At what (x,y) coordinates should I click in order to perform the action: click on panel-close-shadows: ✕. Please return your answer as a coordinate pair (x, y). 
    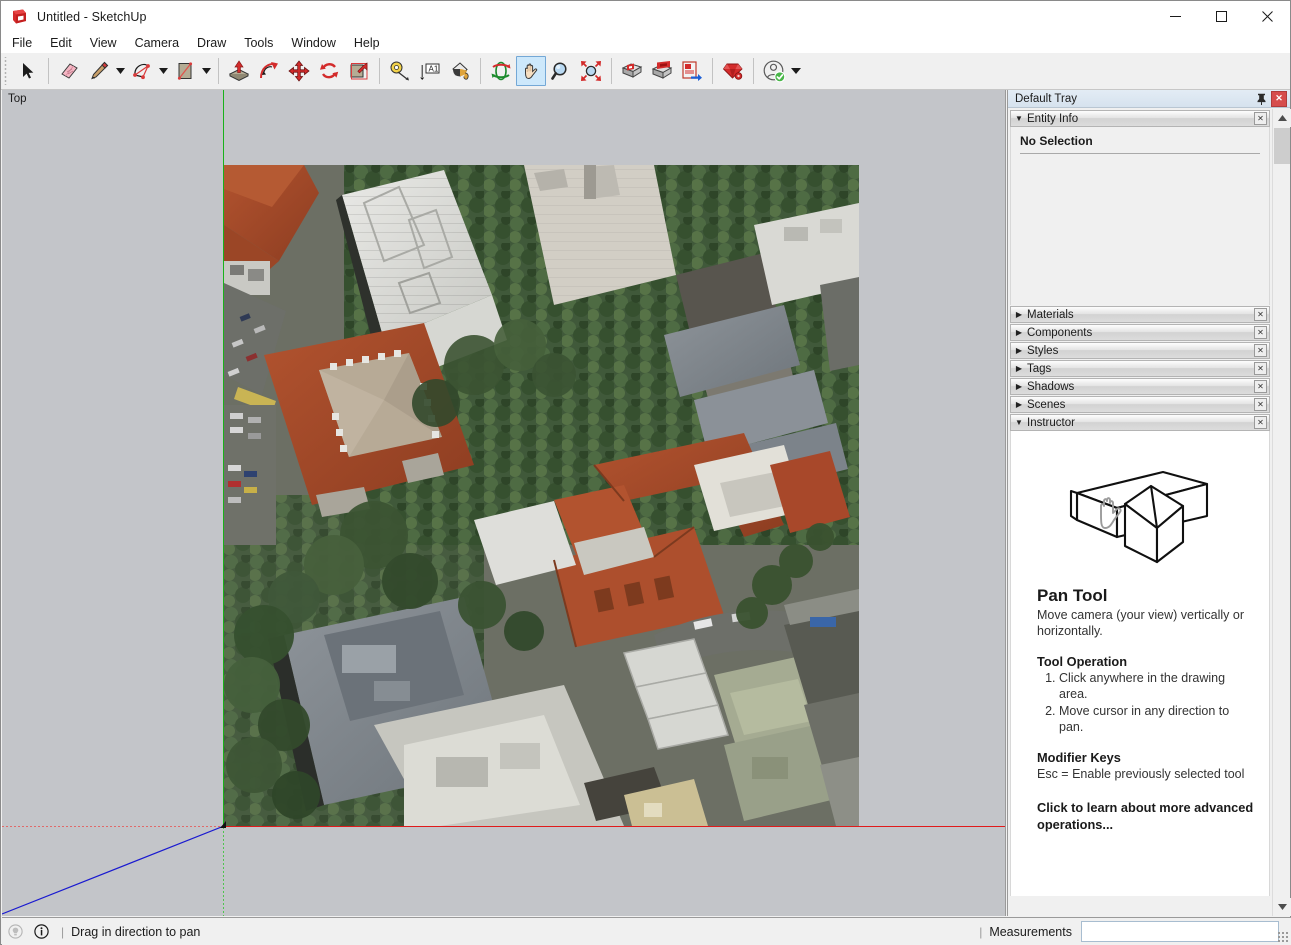
    Looking at the image, I should click on (1260, 386).